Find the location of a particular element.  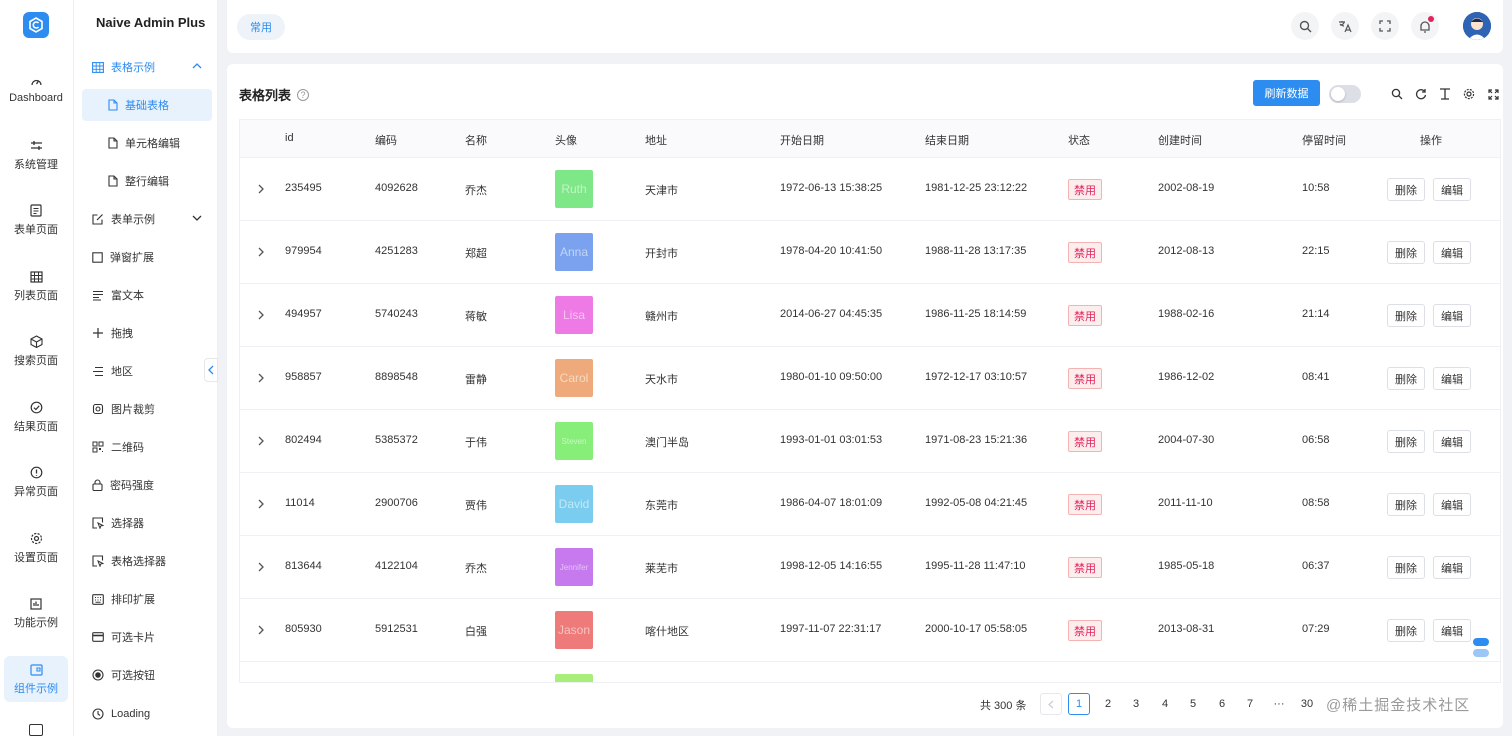

avatar-text: Lisa is located at coordinates (573, 315).